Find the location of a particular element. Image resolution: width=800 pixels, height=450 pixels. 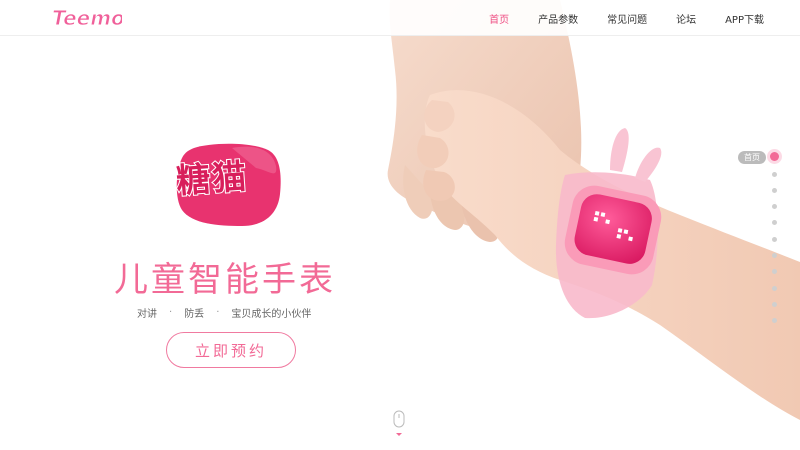

hero-headline: 儿童智能手表 is located at coordinates (225, 280).